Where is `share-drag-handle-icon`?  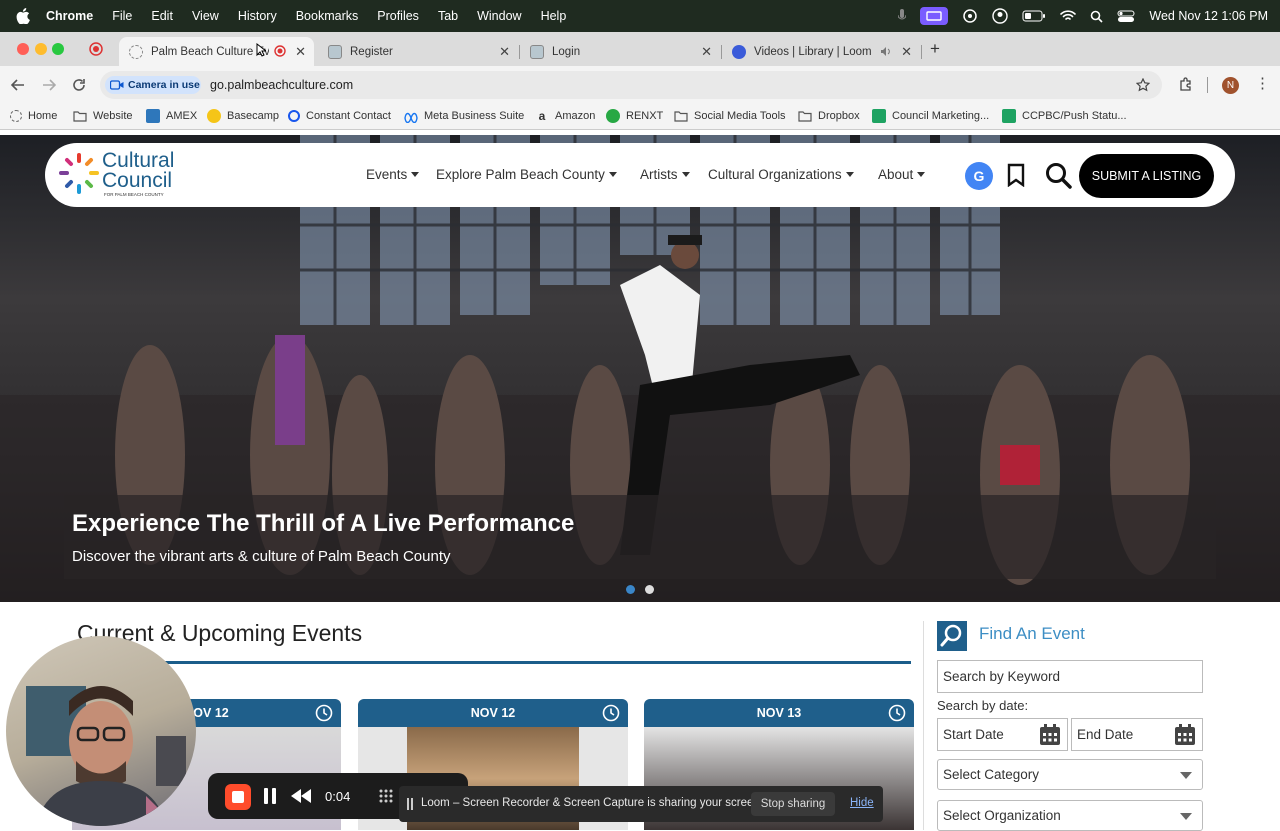
share-drag-handle-icon is located at coordinates (410, 804).